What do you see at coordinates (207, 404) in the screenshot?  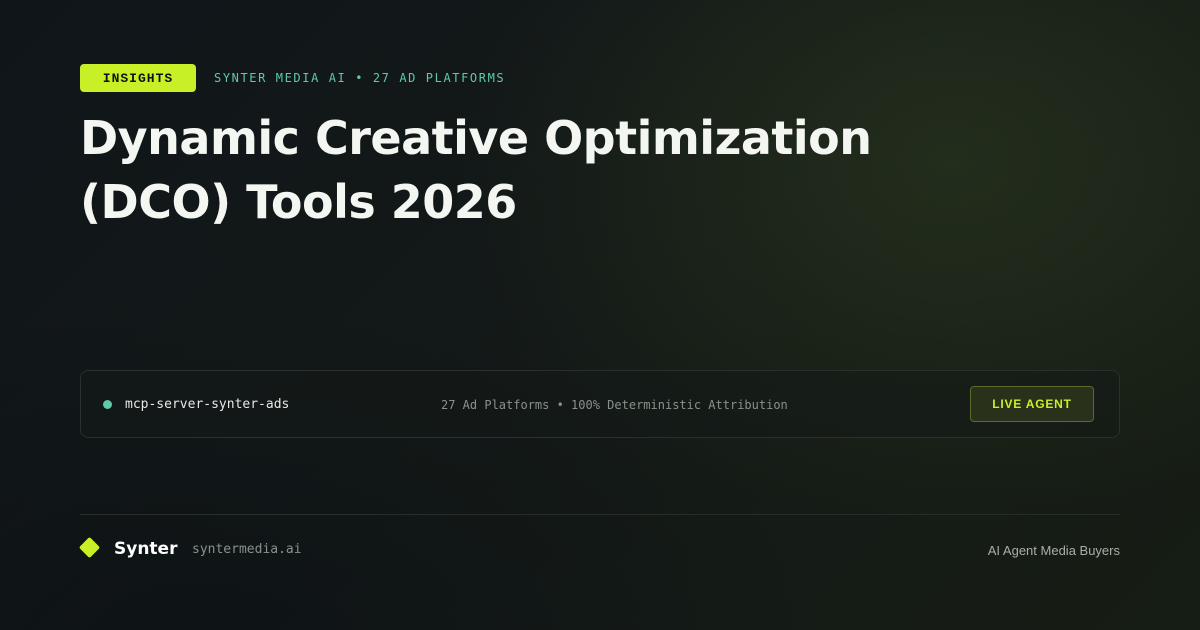 I see `server-name: mcp-server-synter-ads` at bounding box center [207, 404].